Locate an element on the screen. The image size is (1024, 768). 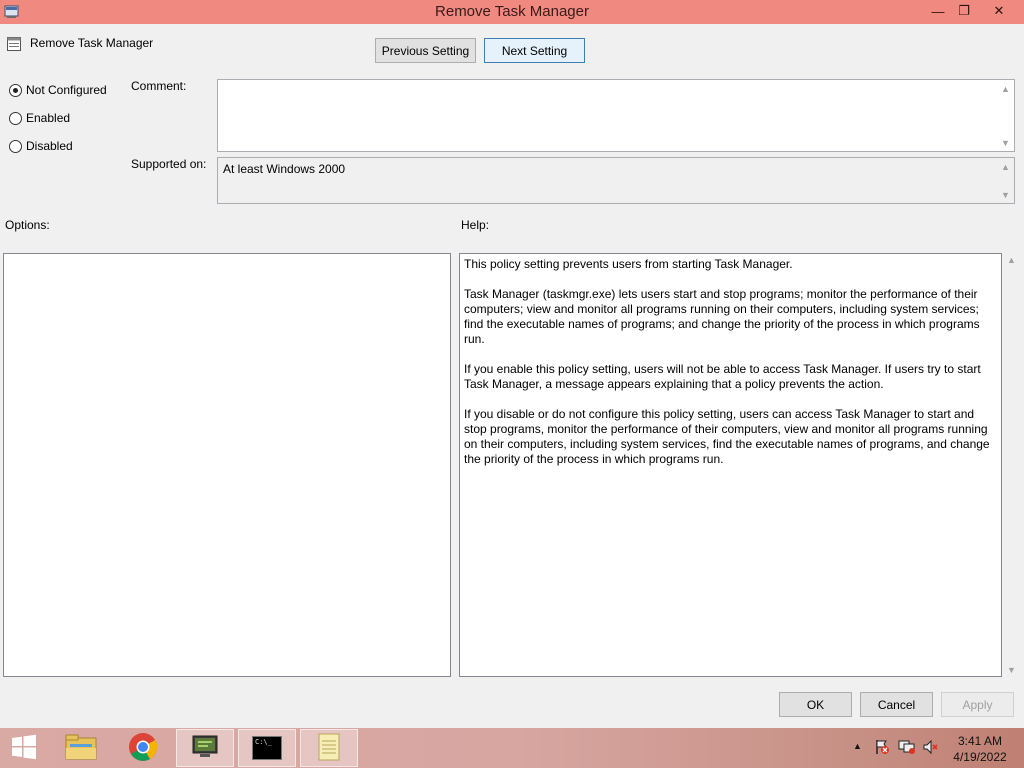
close-button: ✕ is located at coordinates (999, 11).